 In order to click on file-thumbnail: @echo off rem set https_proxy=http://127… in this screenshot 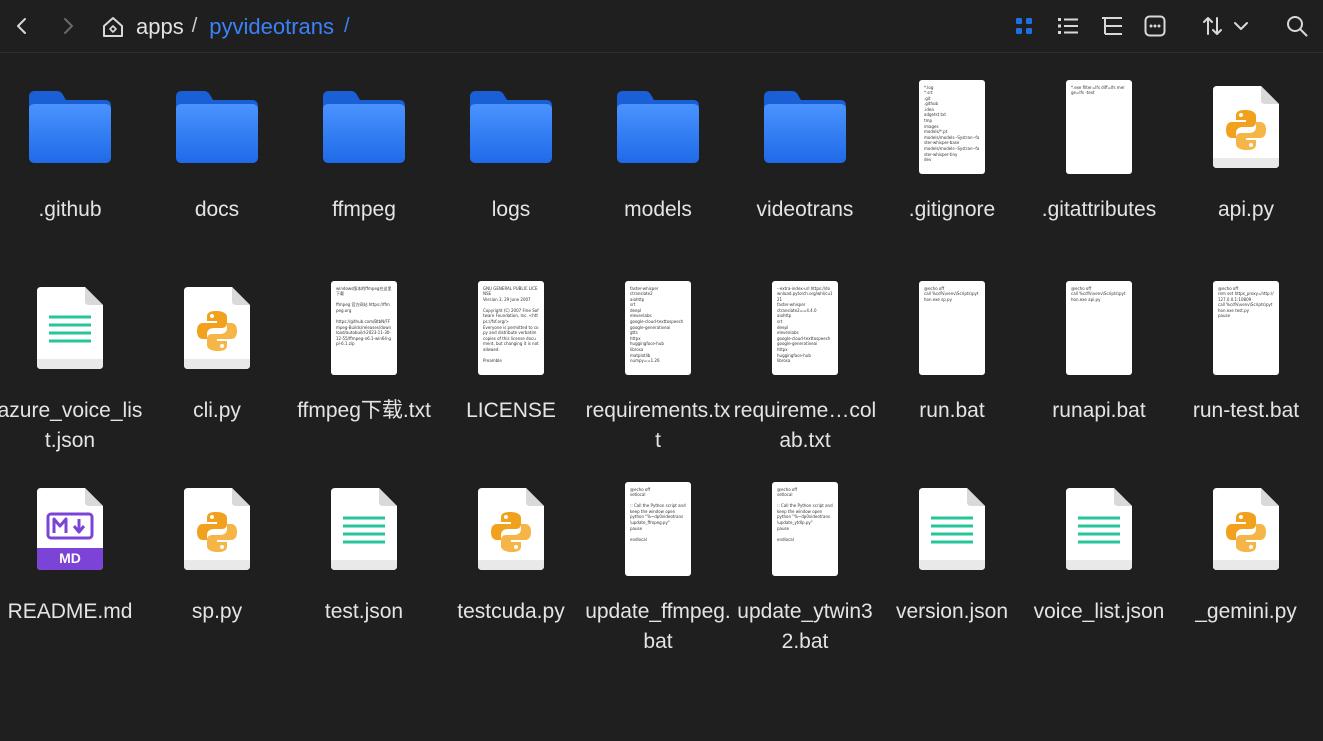, I will do `click(1246, 327)`.